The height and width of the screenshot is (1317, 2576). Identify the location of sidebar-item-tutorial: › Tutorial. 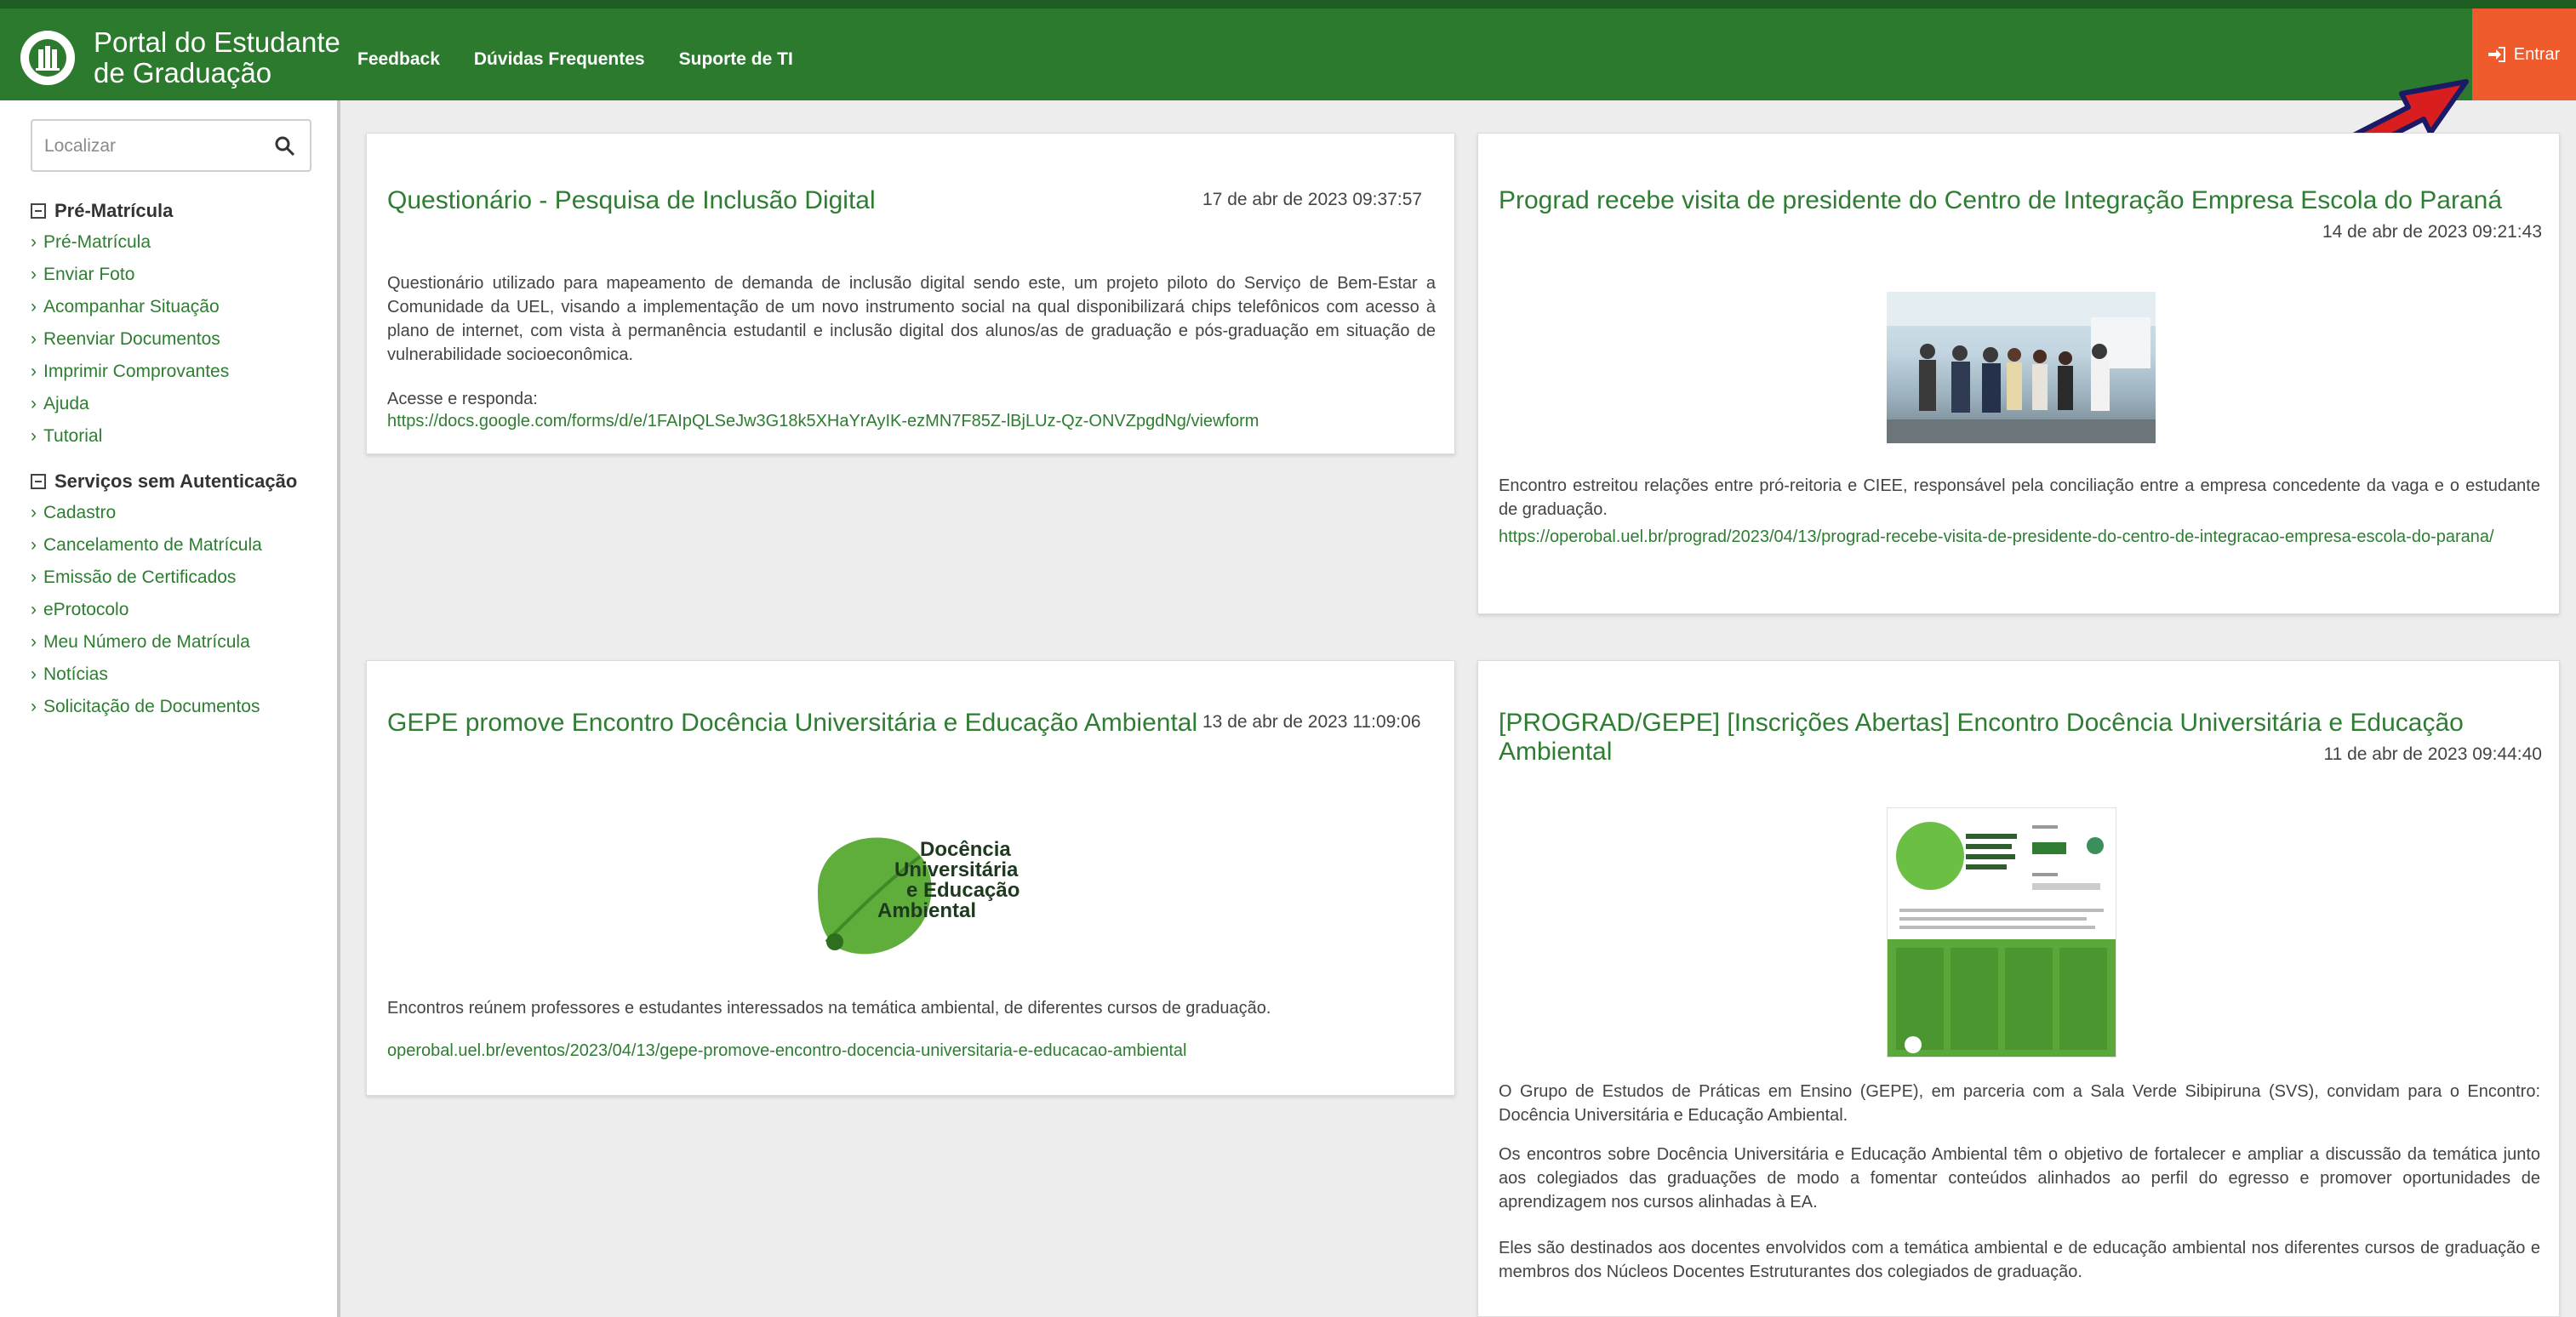
(179, 436).